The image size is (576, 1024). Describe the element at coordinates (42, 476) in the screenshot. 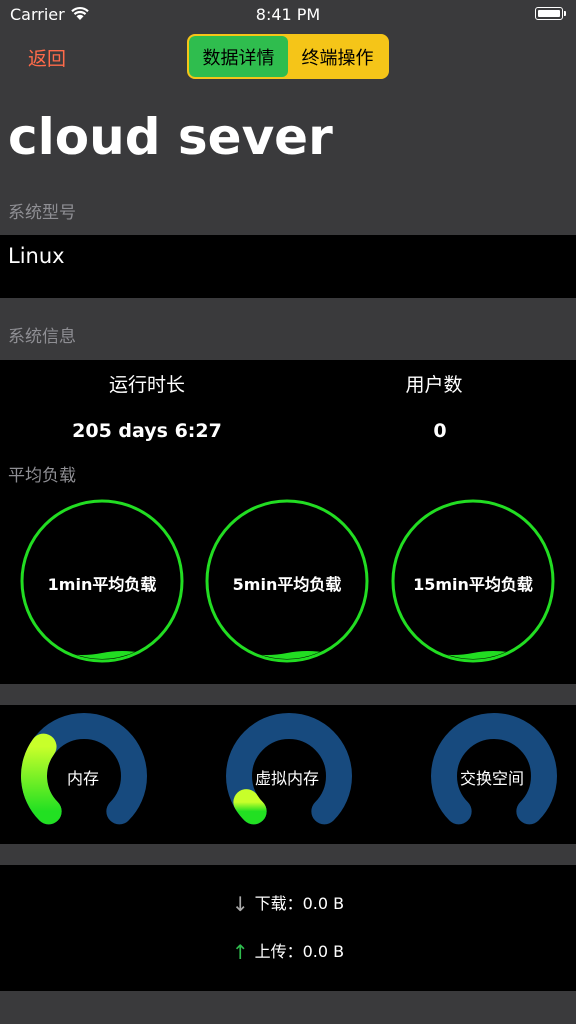

I see `load-average-label: 平均负载` at that location.